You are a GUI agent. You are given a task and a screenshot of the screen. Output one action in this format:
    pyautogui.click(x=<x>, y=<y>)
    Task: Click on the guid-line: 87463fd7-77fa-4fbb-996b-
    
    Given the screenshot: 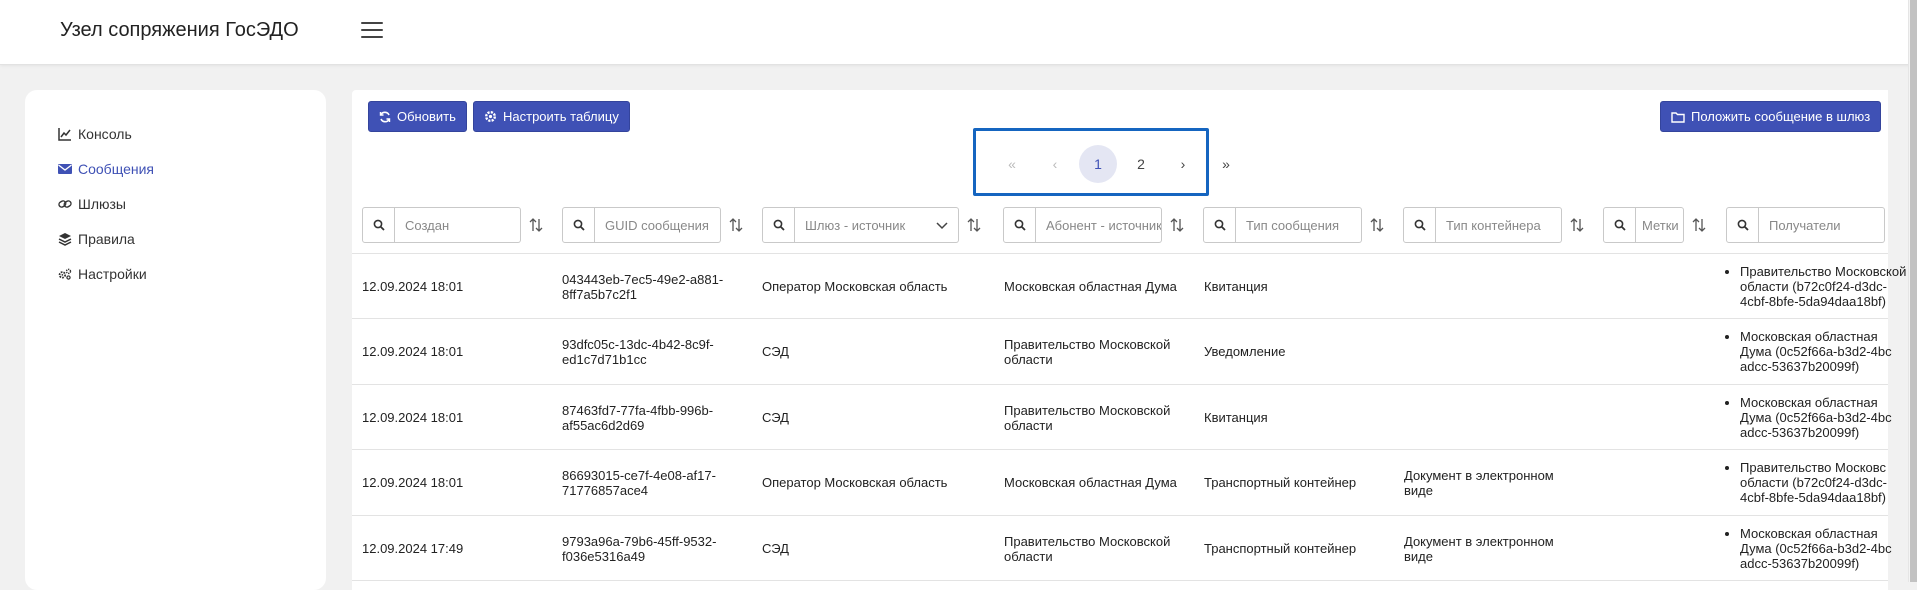 What is the action you would take?
    pyautogui.click(x=638, y=410)
    